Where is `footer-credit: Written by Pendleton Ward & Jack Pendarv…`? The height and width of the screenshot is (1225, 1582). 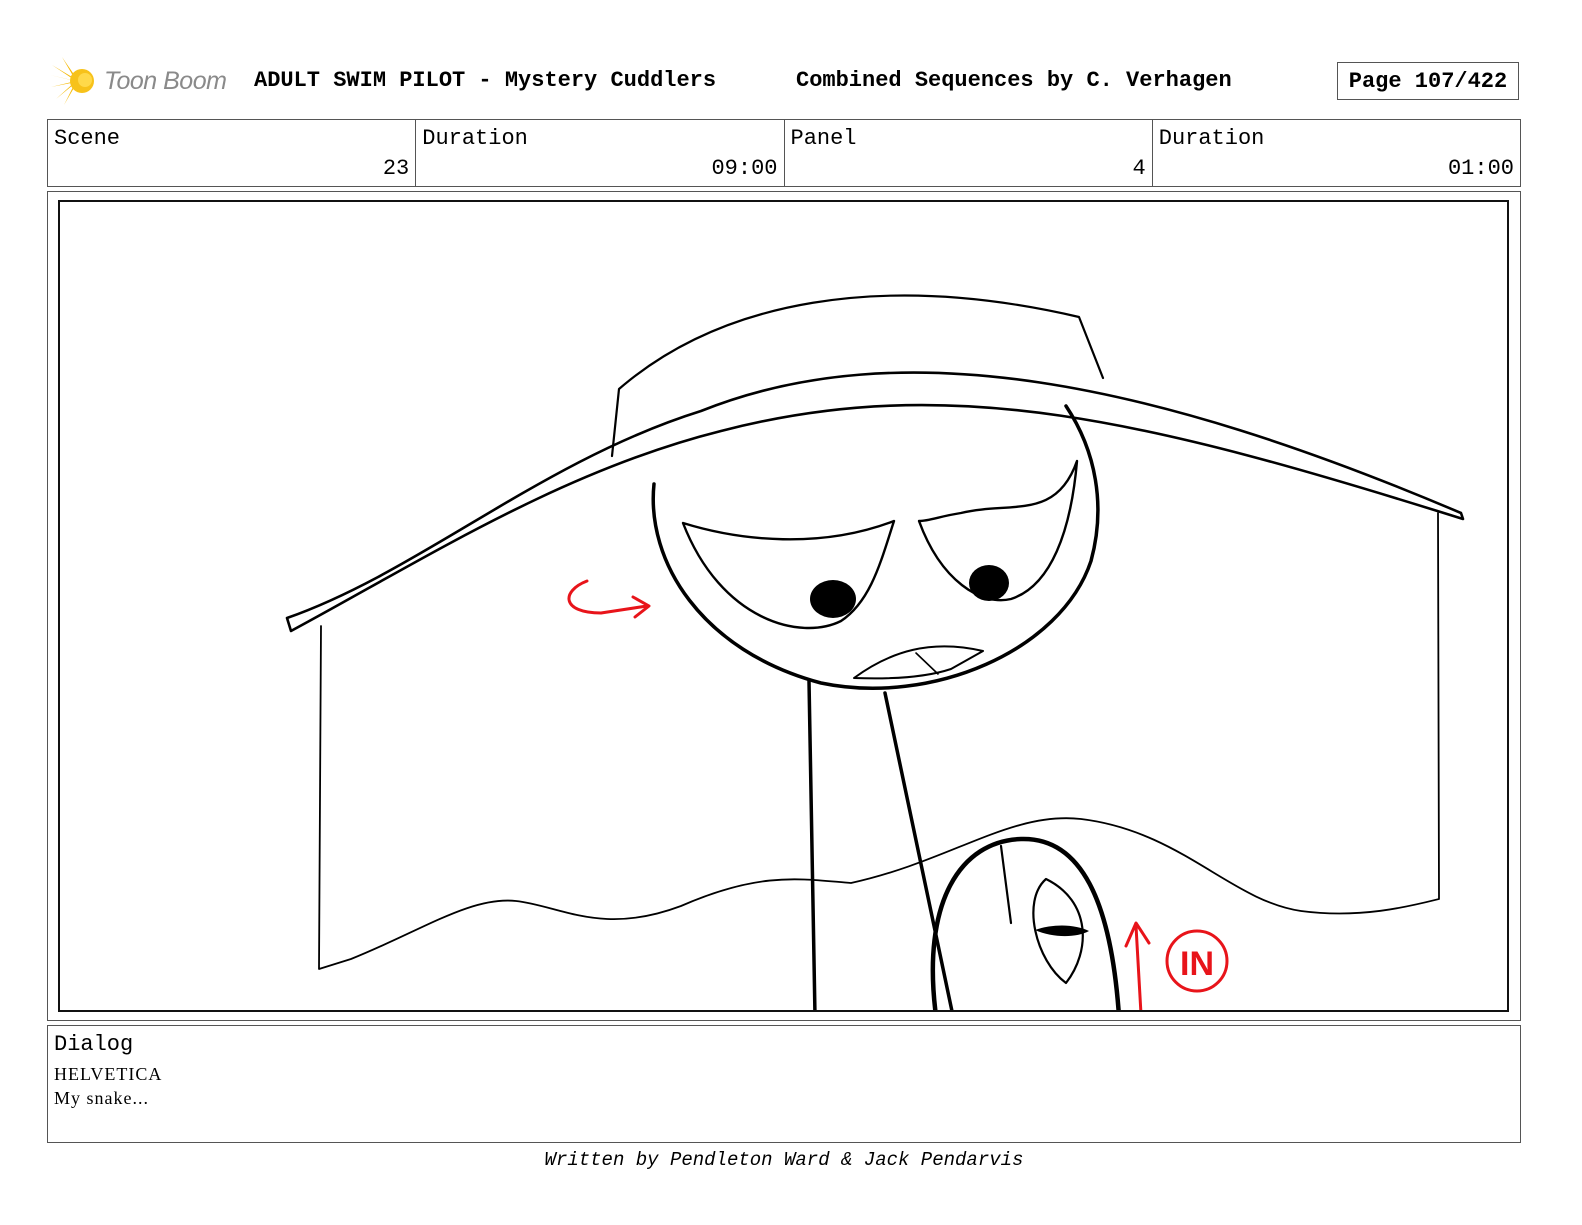
footer-credit: Written by Pendleton Ward & Jack Pendarv… is located at coordinates (784, 1160).